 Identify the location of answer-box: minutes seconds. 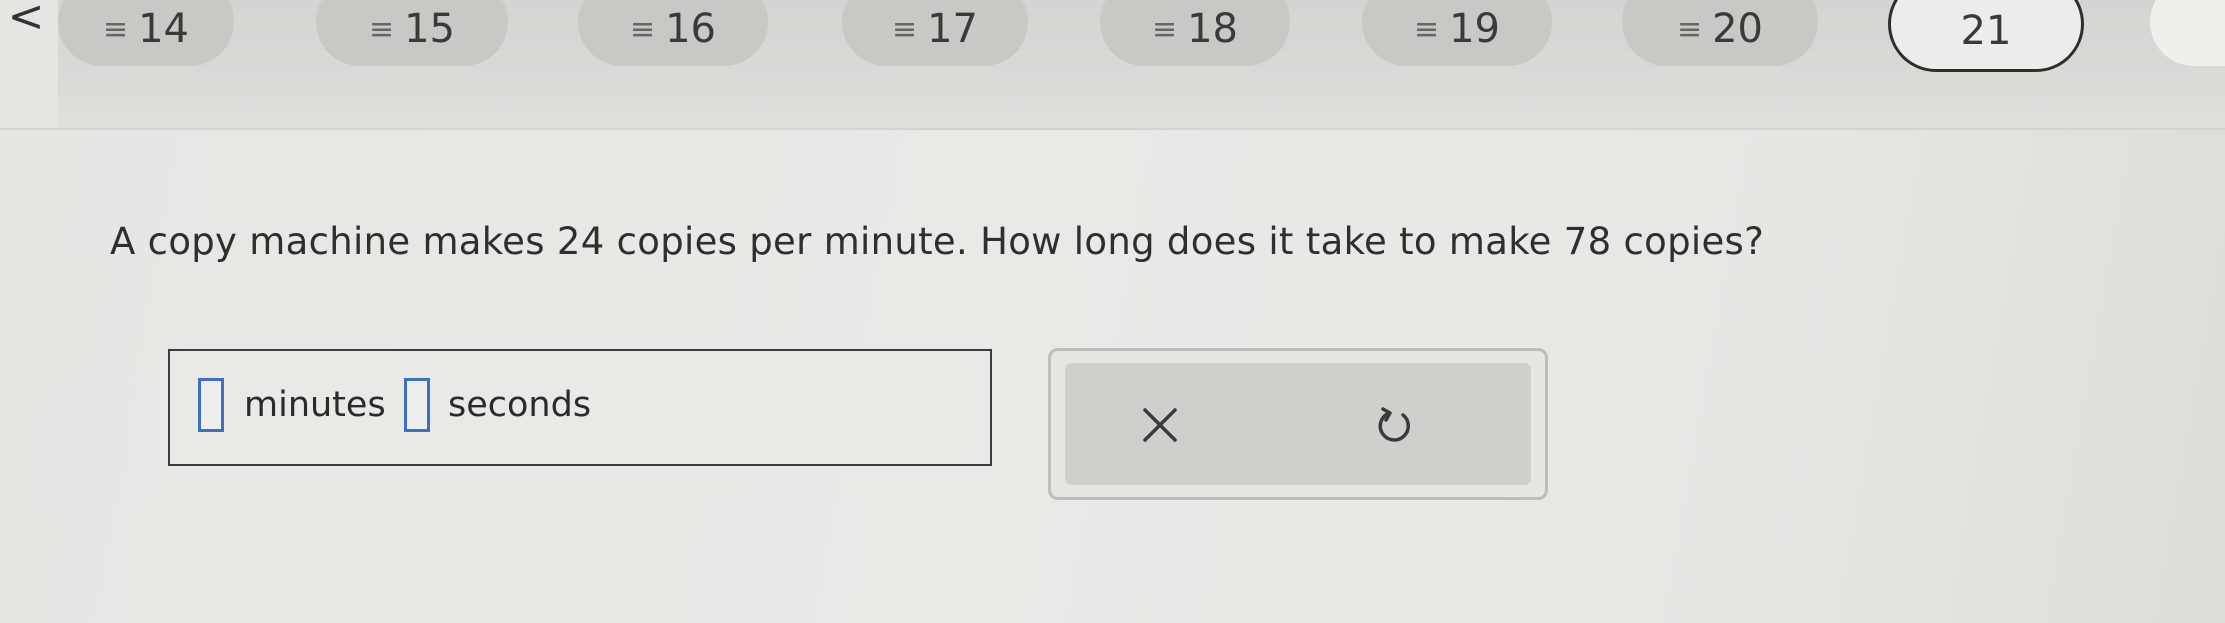
(580, 407).